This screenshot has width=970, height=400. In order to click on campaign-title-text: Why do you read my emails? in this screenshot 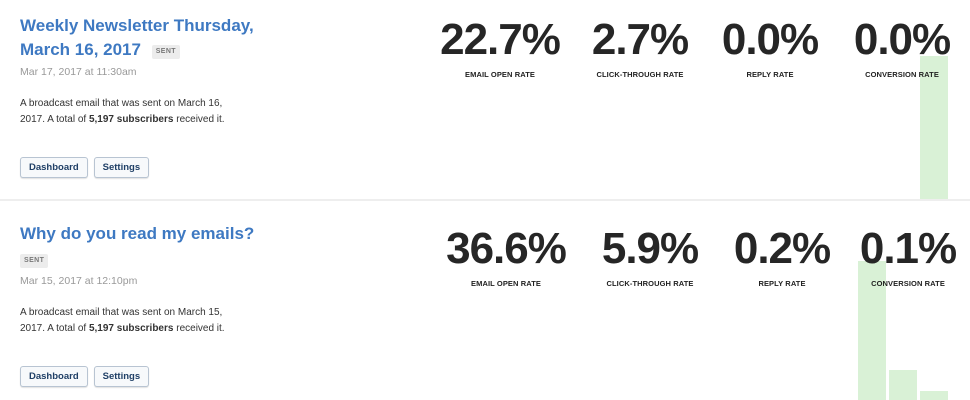, I will do `click(137, 233)`.